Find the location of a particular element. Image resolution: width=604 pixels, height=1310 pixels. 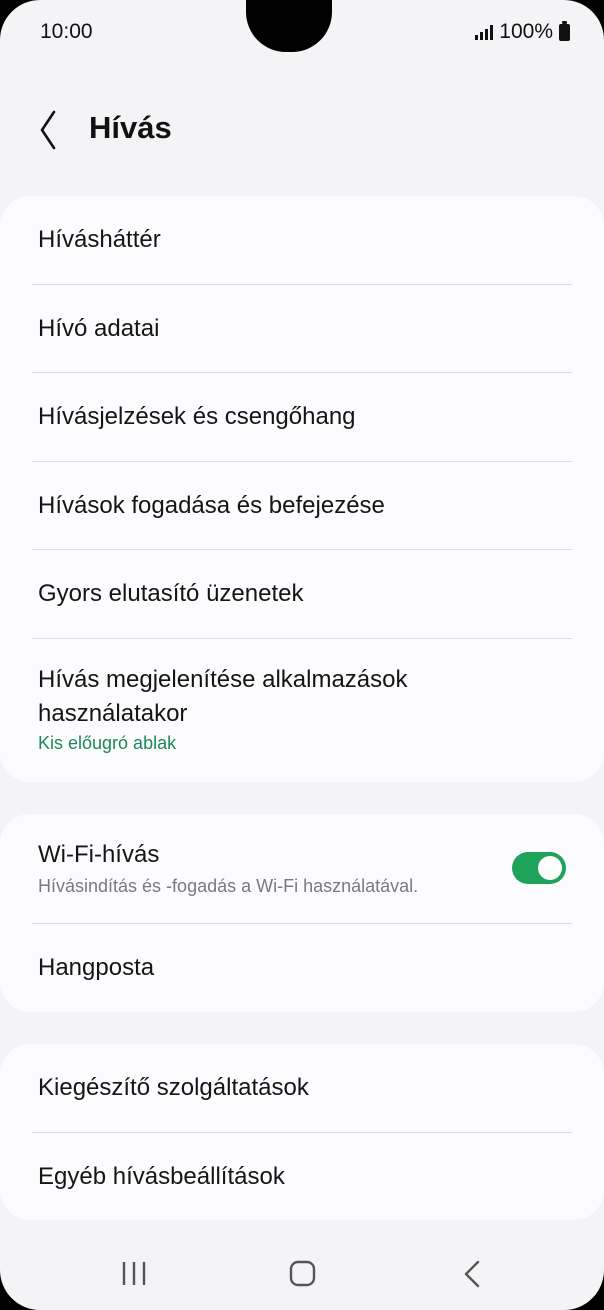

item-label: Hívó adatai is located at coordinates (99, 328).